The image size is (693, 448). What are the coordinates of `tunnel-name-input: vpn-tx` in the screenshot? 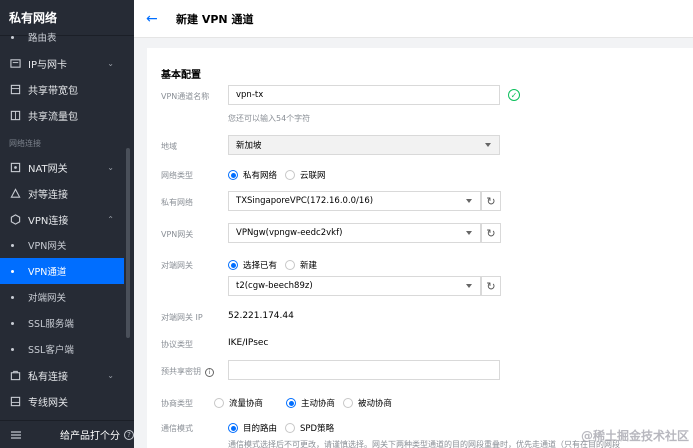 It's located at (364, 95).